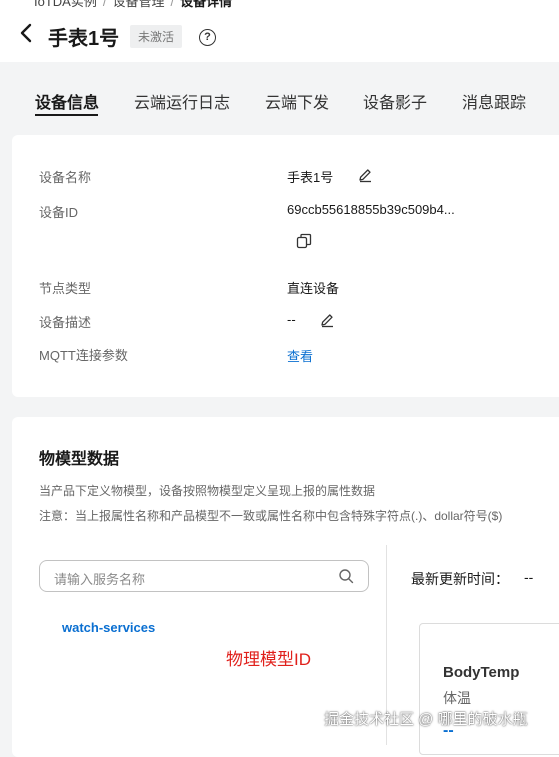 The height and width of the screenshot is (757, 559). What do you see at coordinates (65, 177) in the screenshot?
I see `device-name-label: 设备名称` at bounding box center [65, 177].